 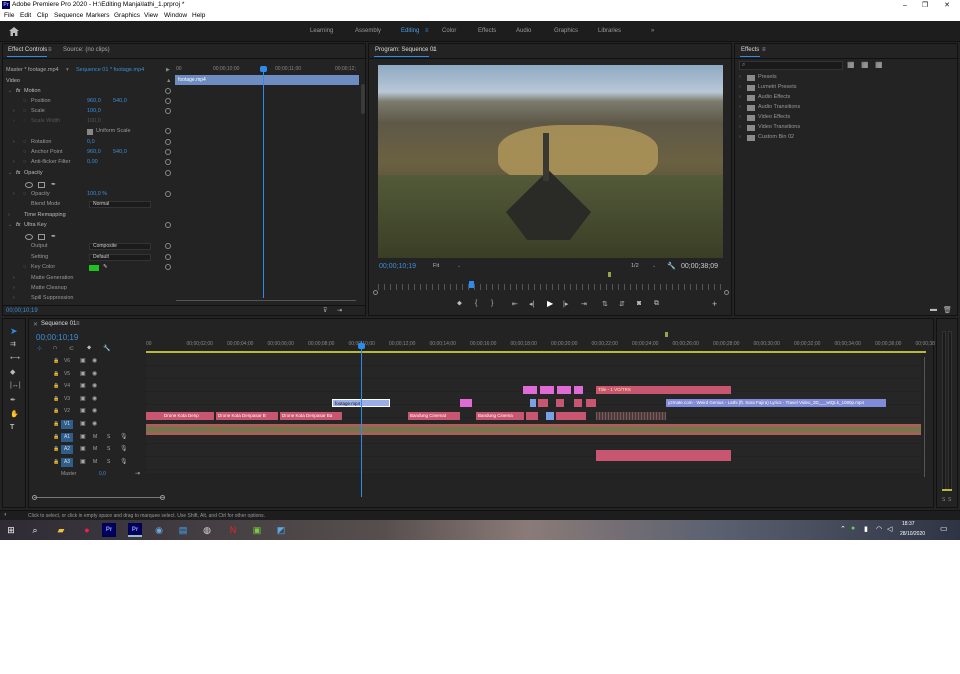 What do you see at coordinates (94, 111) in the screenshot?
I see `scale-value: 100,0` at bounding box center [94, 111].